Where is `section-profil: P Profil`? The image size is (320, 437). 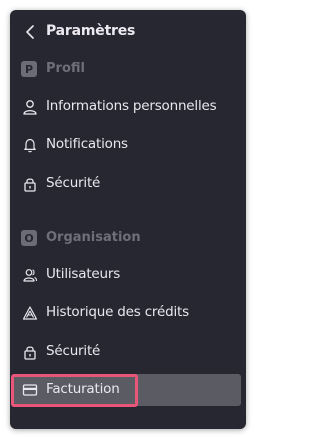 section-profil: P Profil is located at coordinates (128, 69).